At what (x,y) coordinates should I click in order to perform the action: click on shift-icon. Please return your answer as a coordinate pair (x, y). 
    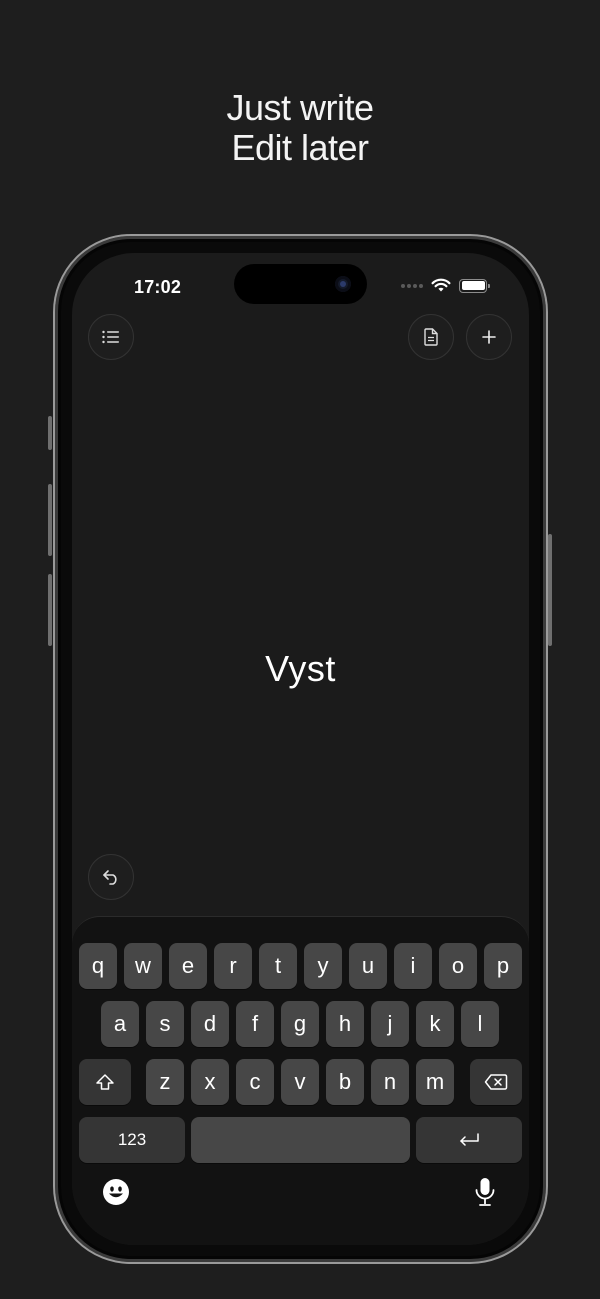
    Looking at the image, I should click on (105, 1082).